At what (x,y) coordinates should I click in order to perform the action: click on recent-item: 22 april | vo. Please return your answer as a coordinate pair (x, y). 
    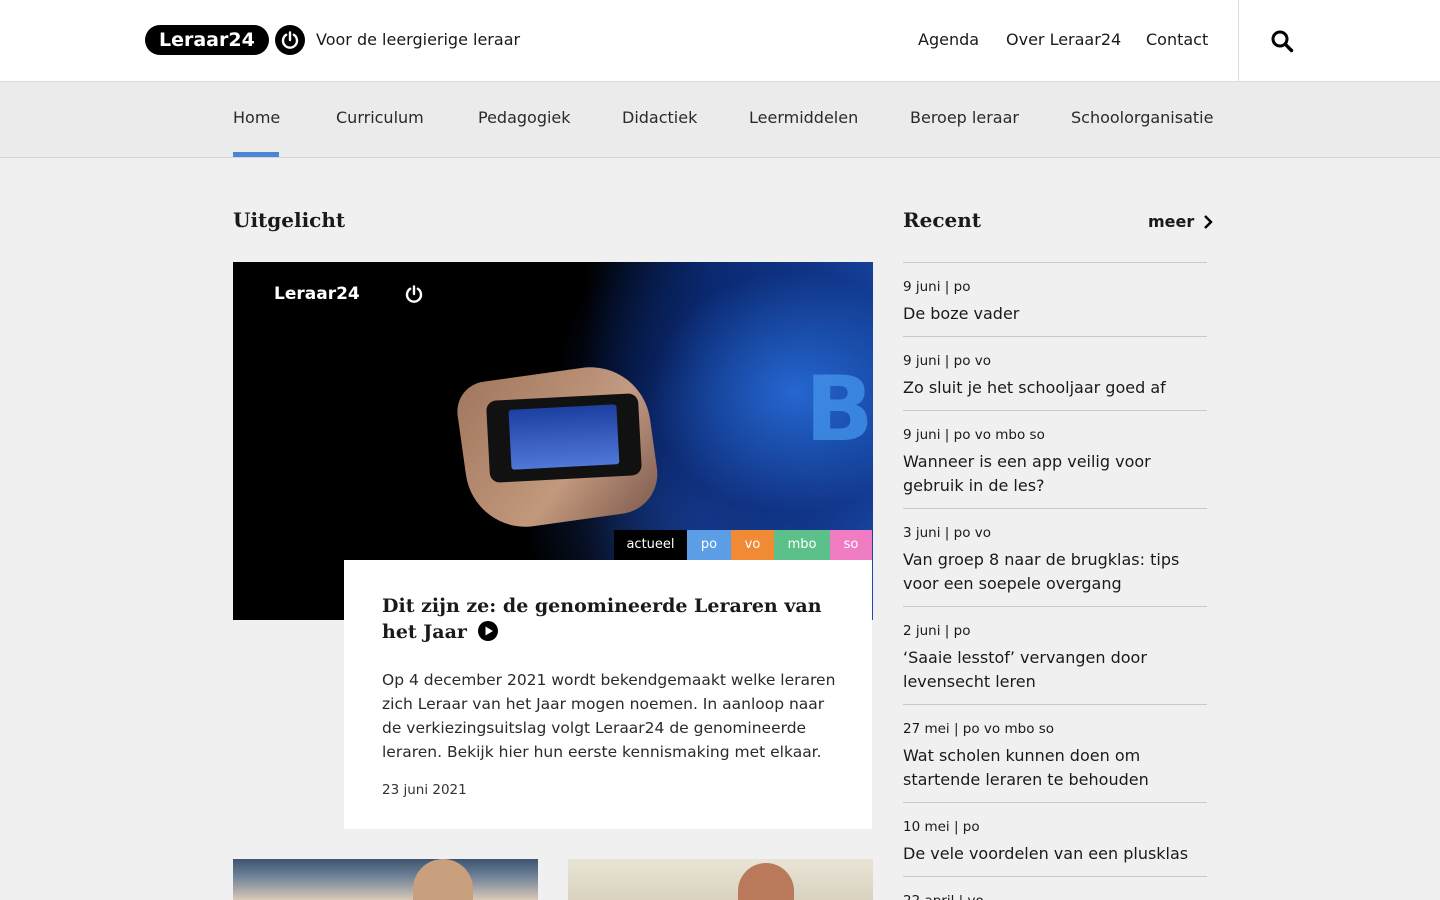
    Looking at the image, I should click on (1055, 888).